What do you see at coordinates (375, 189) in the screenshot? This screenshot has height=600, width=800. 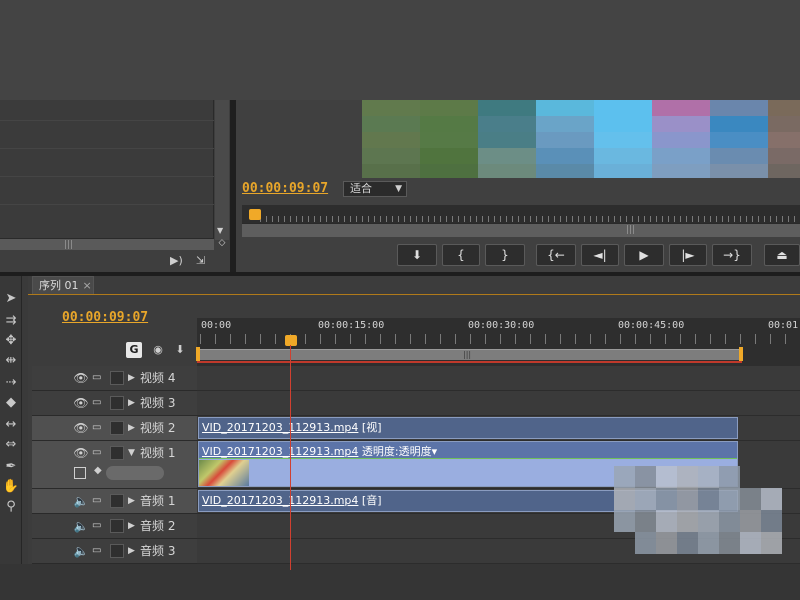 I see `fit-zoom-select: 适合 ▼` at bounding box center [375, 189].